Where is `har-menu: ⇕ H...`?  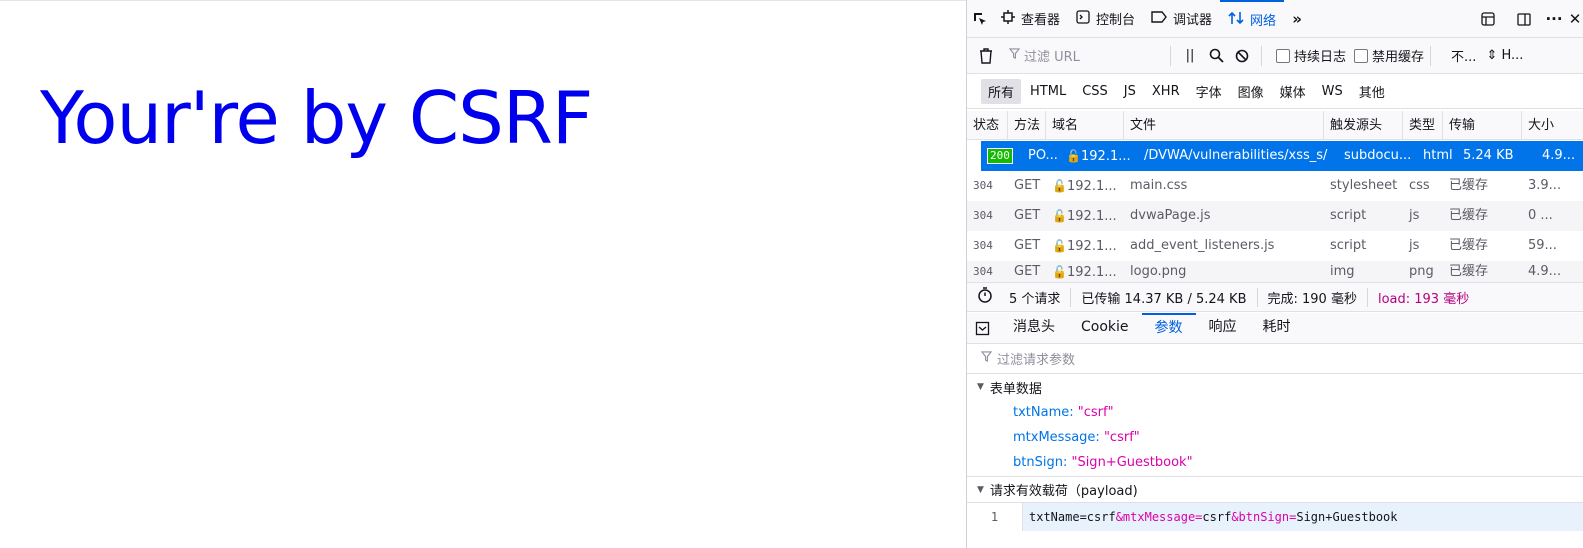 har-menu: ⇕ H... is located at coordinates (1504, 55).